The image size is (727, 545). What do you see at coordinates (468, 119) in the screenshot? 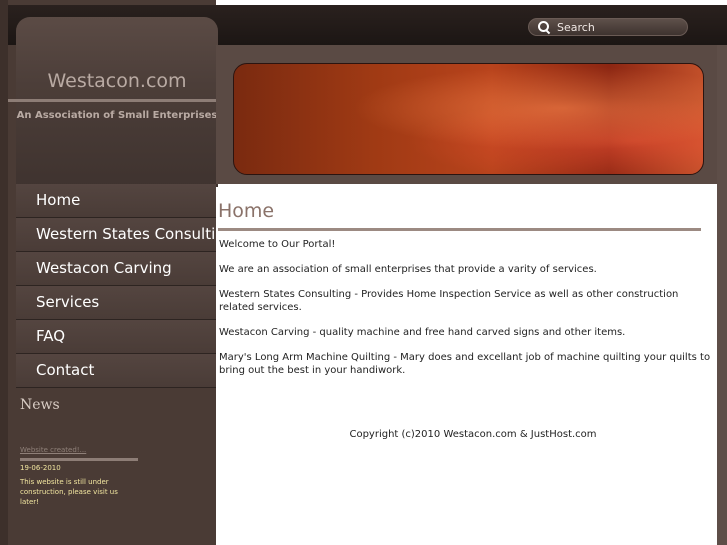
I see `banner-image` at bounding box center [468, 119].